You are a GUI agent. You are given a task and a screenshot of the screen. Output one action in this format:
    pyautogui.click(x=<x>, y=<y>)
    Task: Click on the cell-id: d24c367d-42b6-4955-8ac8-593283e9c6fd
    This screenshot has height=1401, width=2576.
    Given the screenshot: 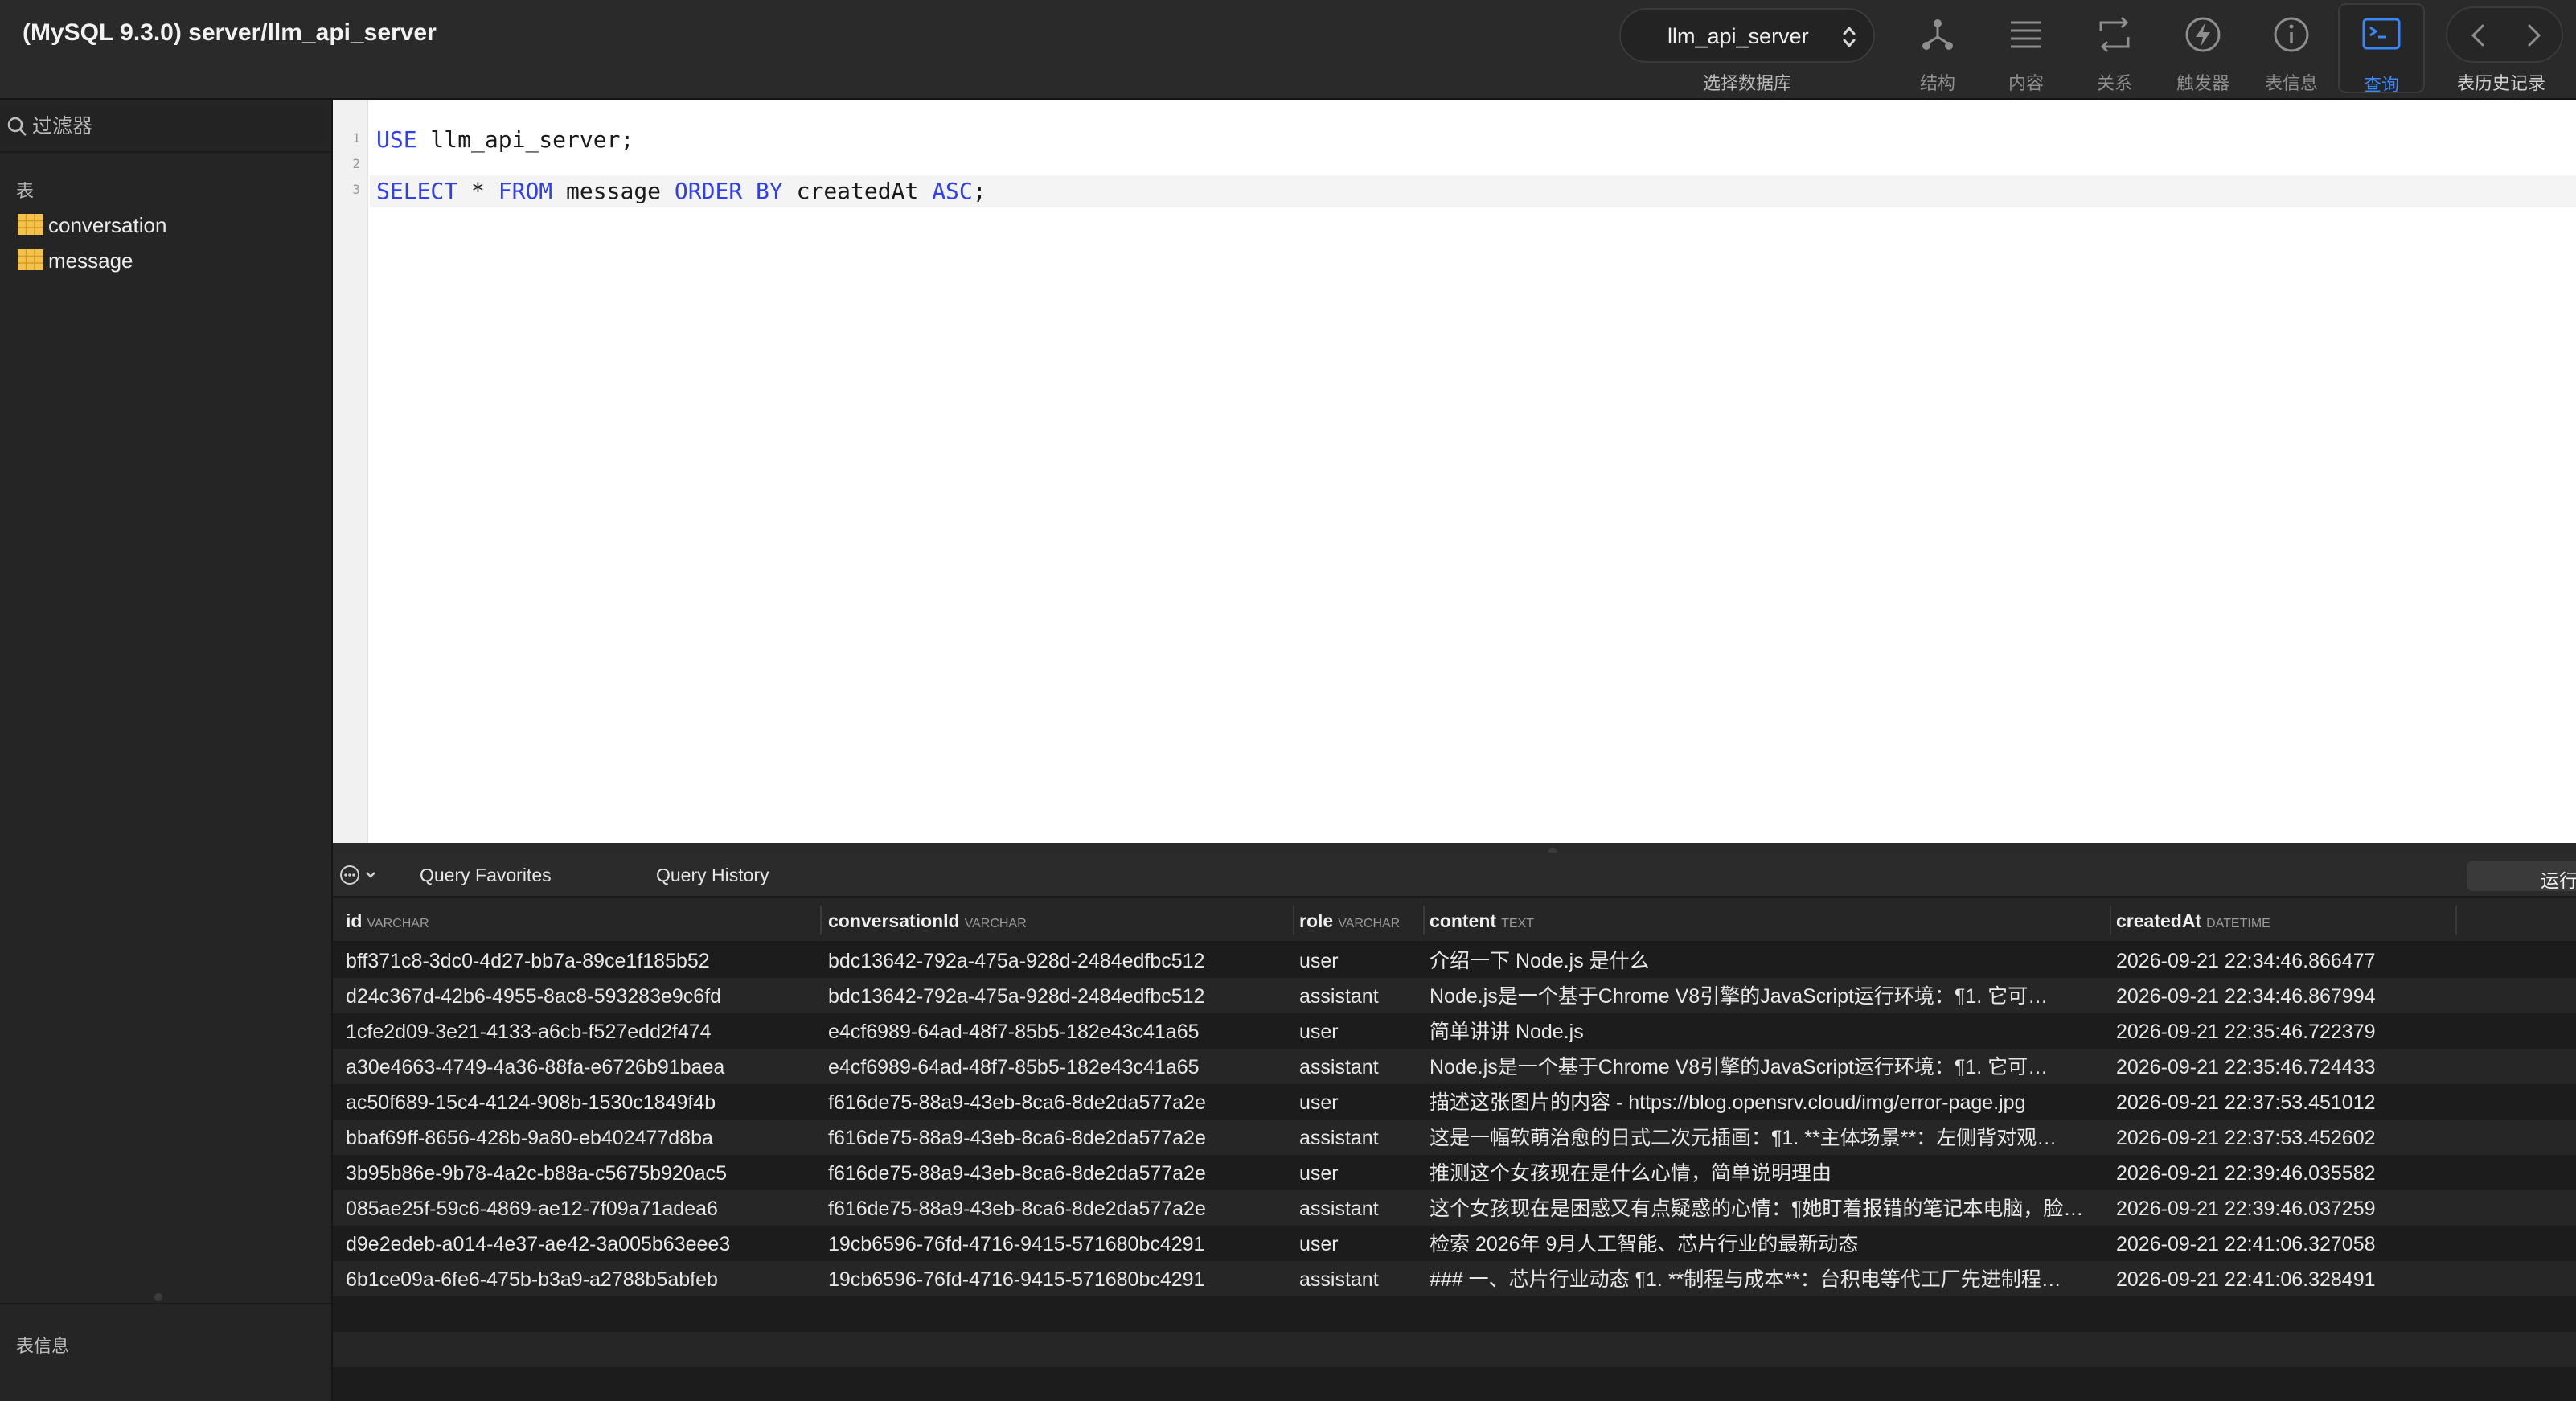 What is the action you would take?
    pyautogui.click(x=575, y=996)
    